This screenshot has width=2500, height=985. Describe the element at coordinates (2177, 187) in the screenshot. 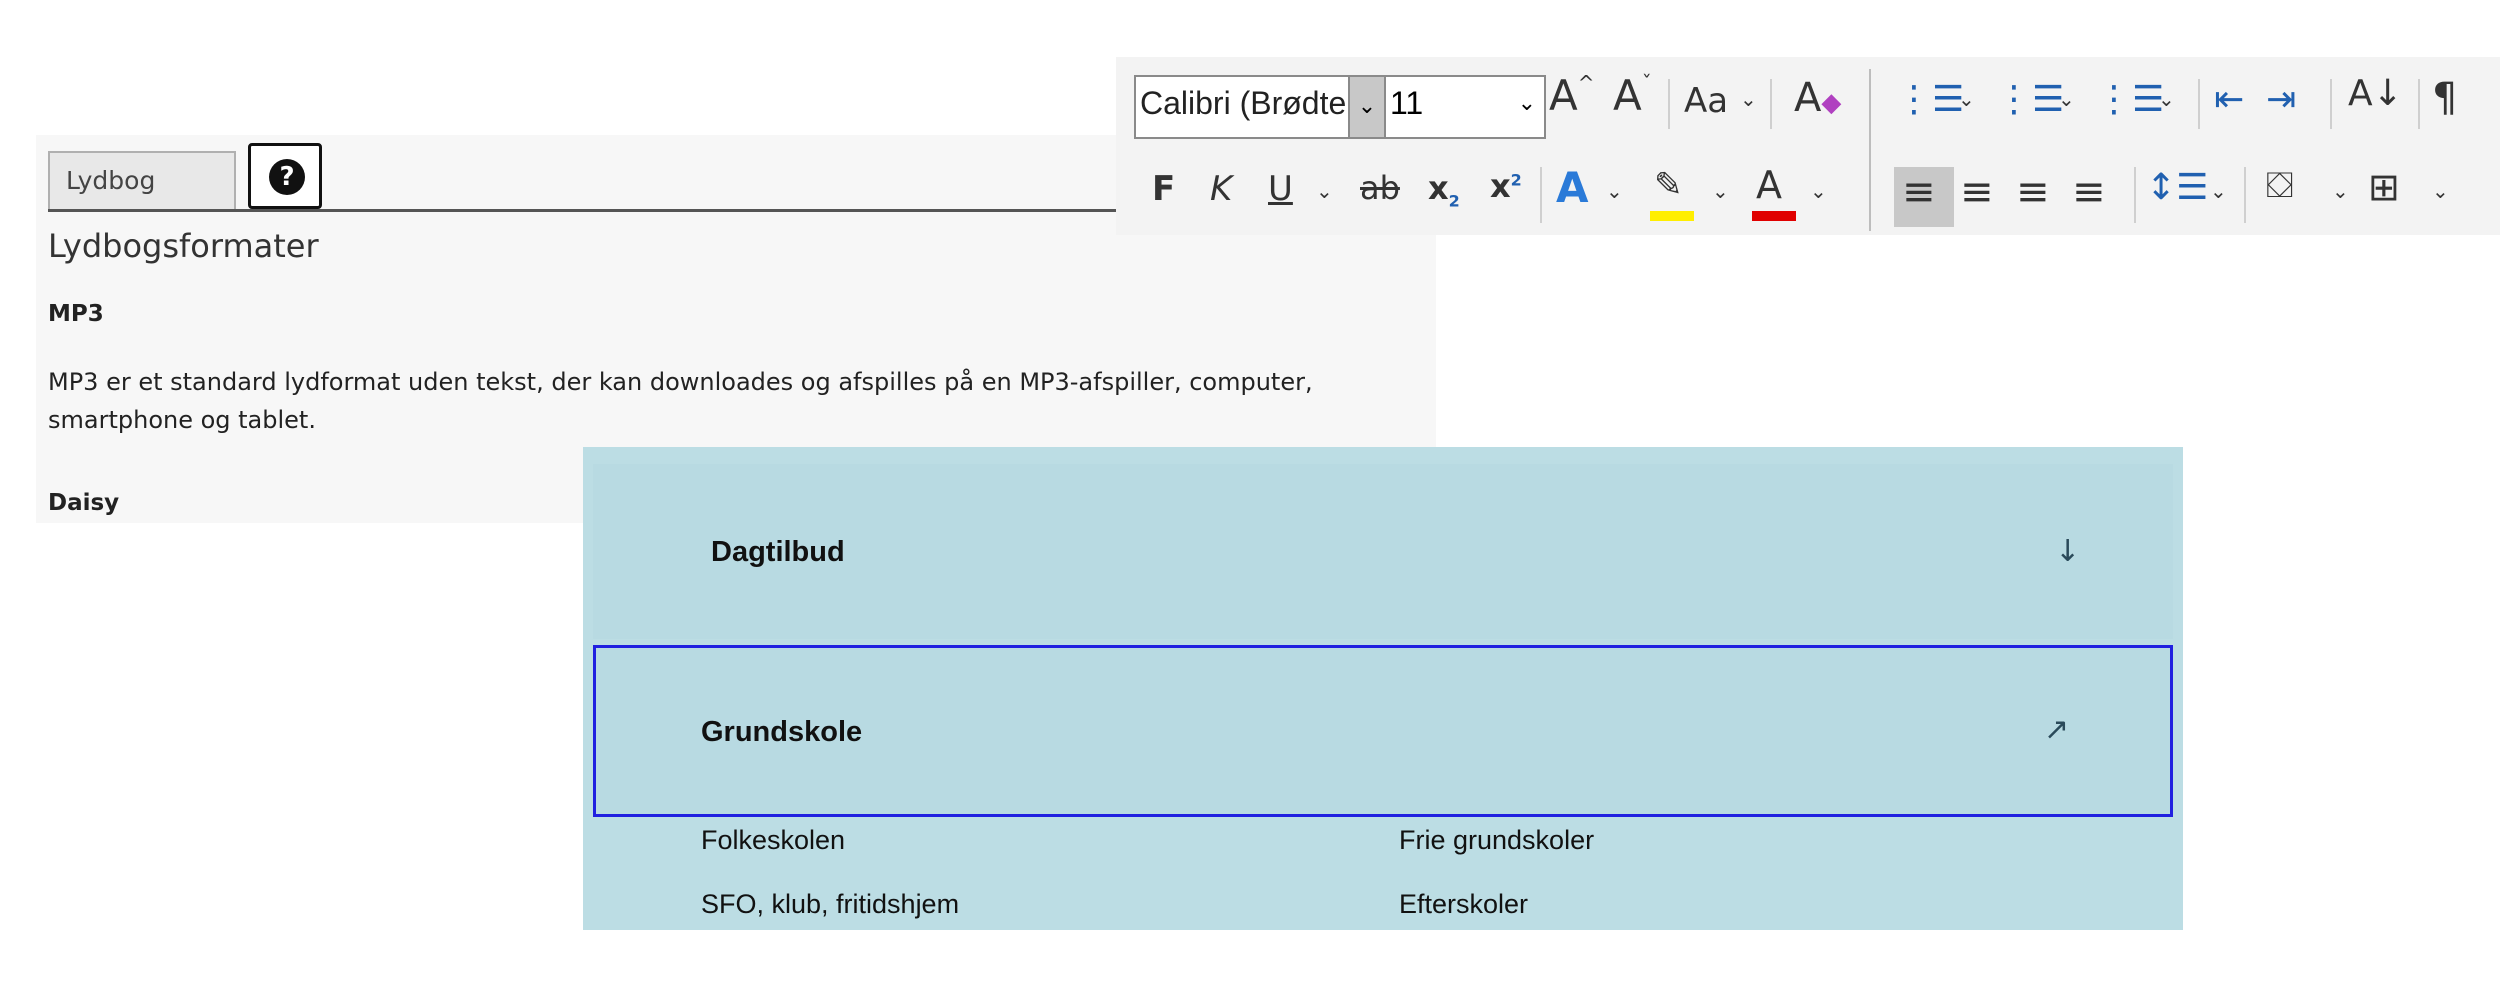

I see `line-spacing-icon: ↕☰` at that location.